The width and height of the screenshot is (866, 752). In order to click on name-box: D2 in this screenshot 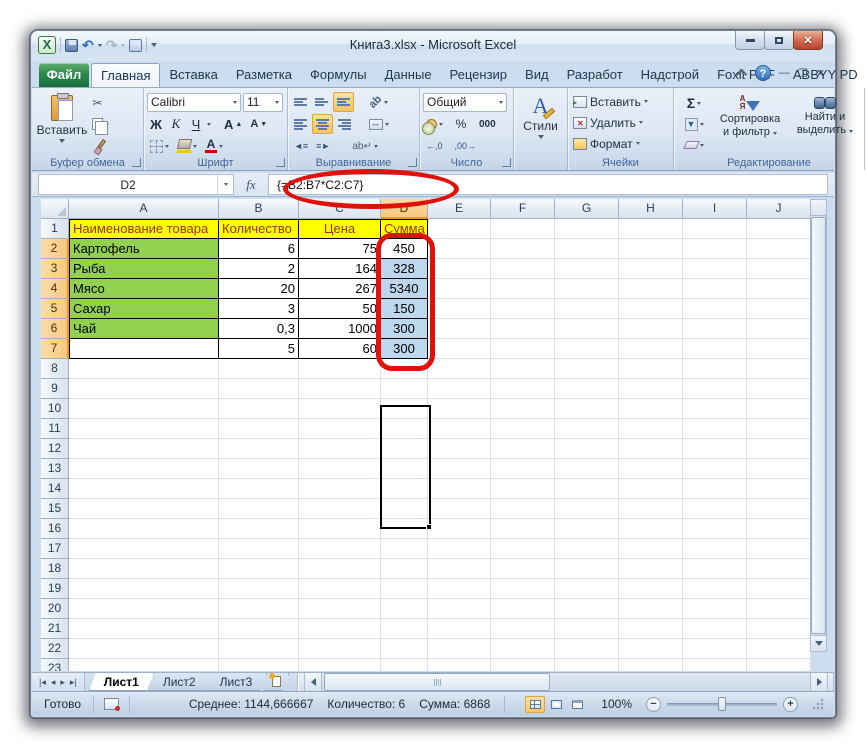, I will do `click(136, 184)`.